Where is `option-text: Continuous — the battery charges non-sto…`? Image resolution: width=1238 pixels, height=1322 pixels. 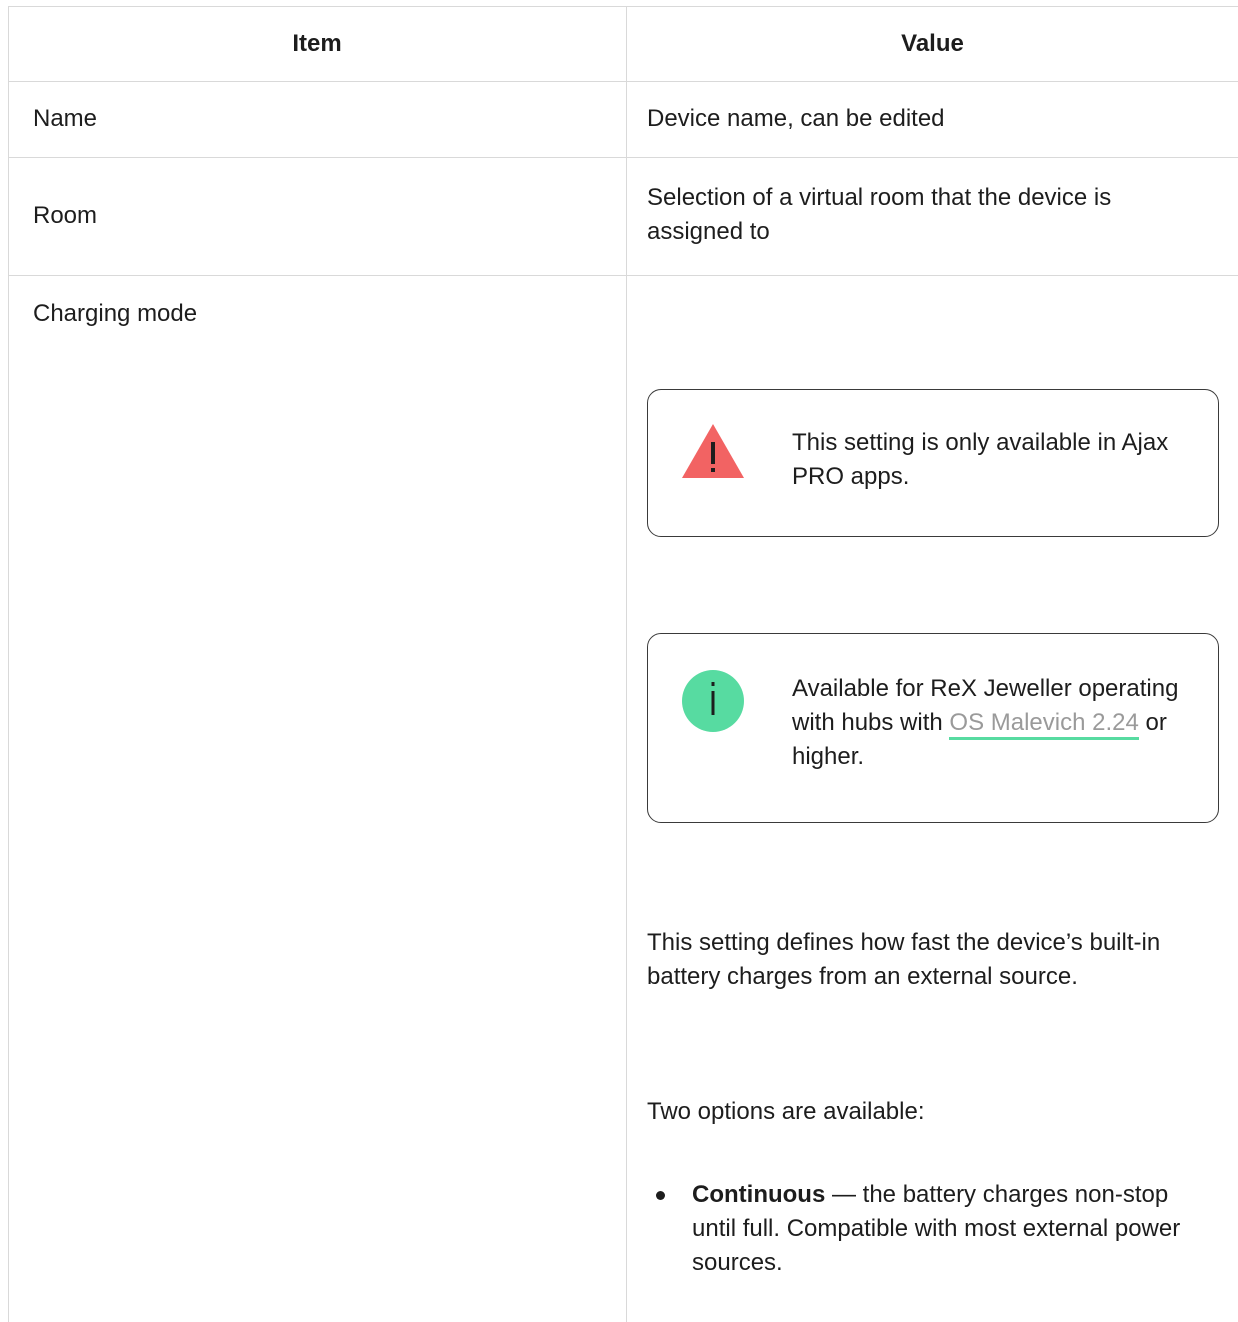
option-text: Continuous — the battery charges non-sto… is located at coordinates (939, 1229).